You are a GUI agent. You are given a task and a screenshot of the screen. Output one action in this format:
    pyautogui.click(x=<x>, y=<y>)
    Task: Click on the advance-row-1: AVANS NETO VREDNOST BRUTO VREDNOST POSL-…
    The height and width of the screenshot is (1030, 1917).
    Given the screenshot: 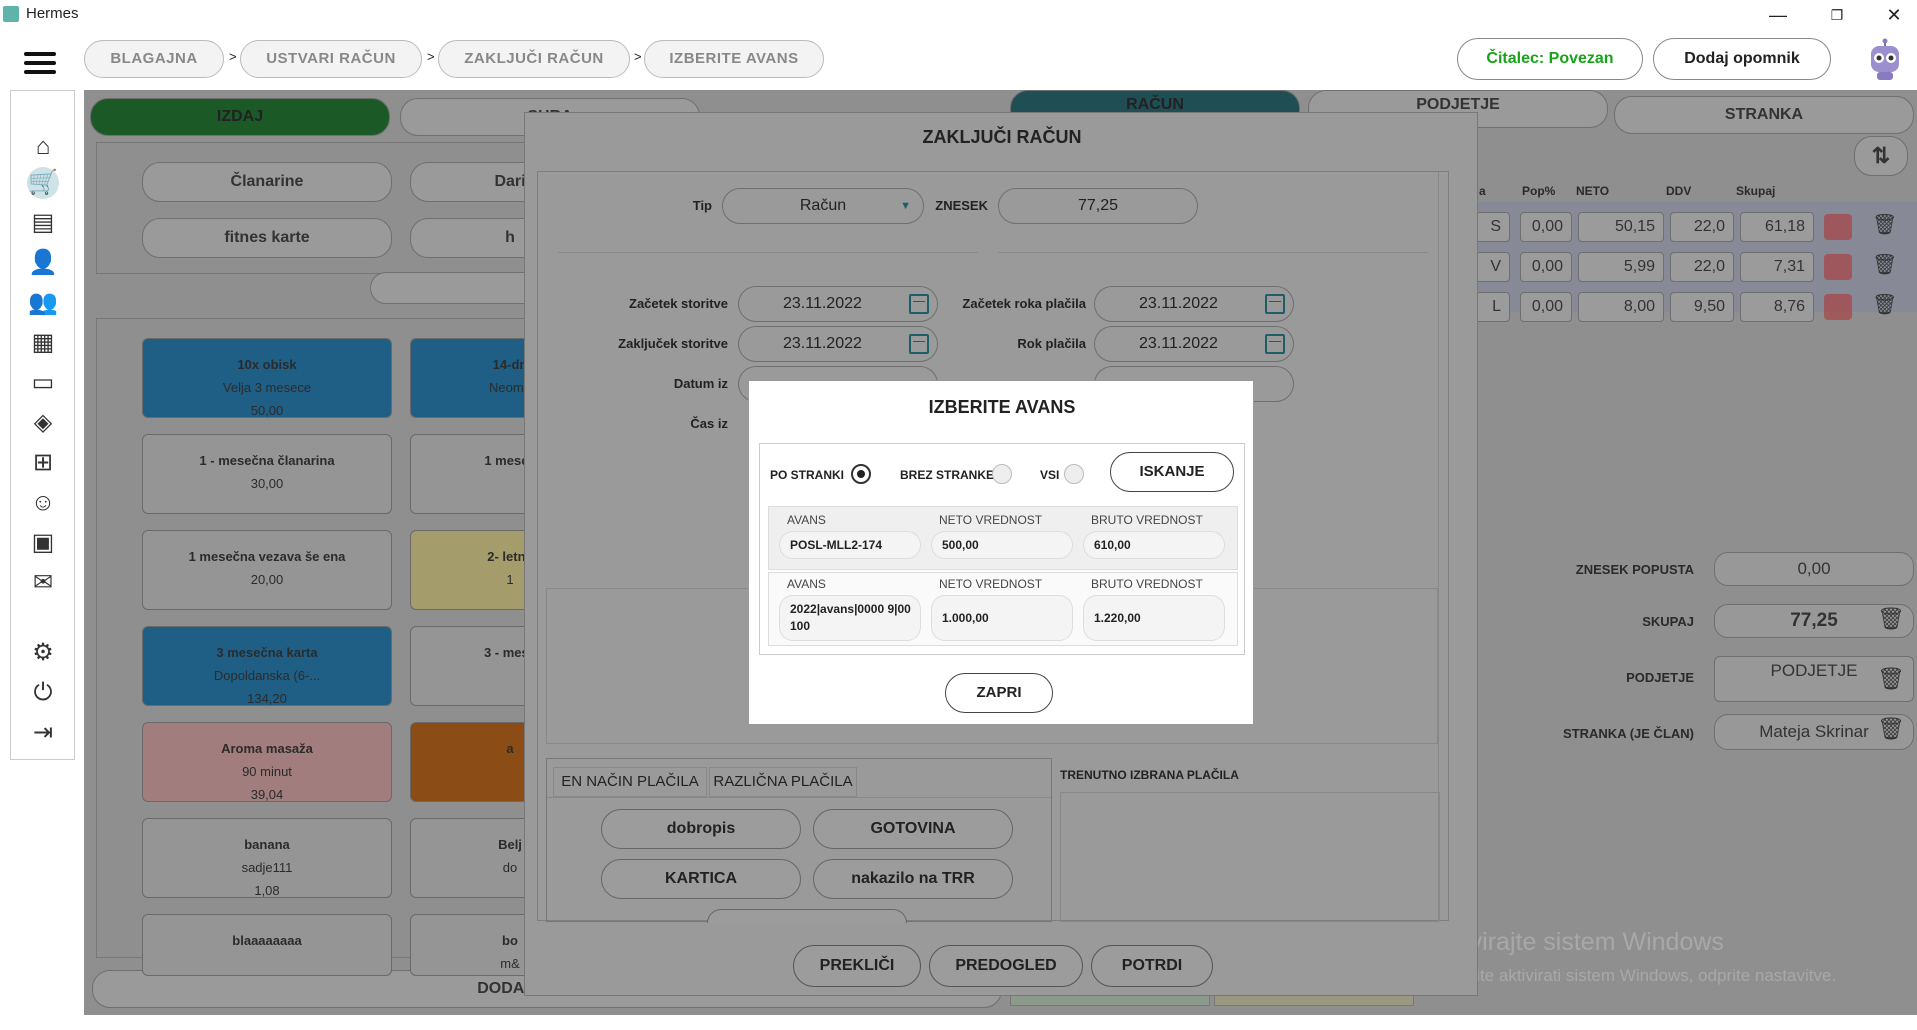 What is the action you would take?
    pyautogui.click(x=1003, y=538)
    